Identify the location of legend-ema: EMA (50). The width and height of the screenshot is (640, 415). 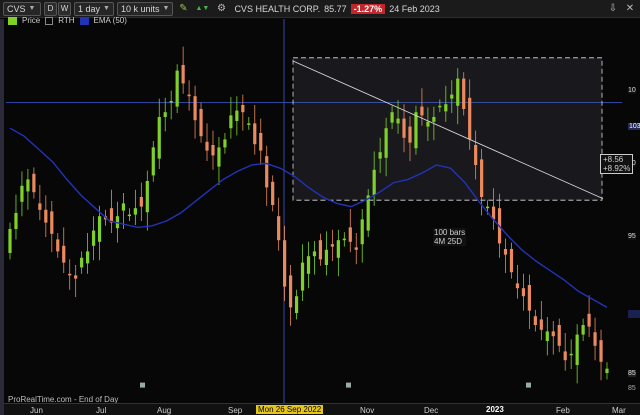
(110, 20).